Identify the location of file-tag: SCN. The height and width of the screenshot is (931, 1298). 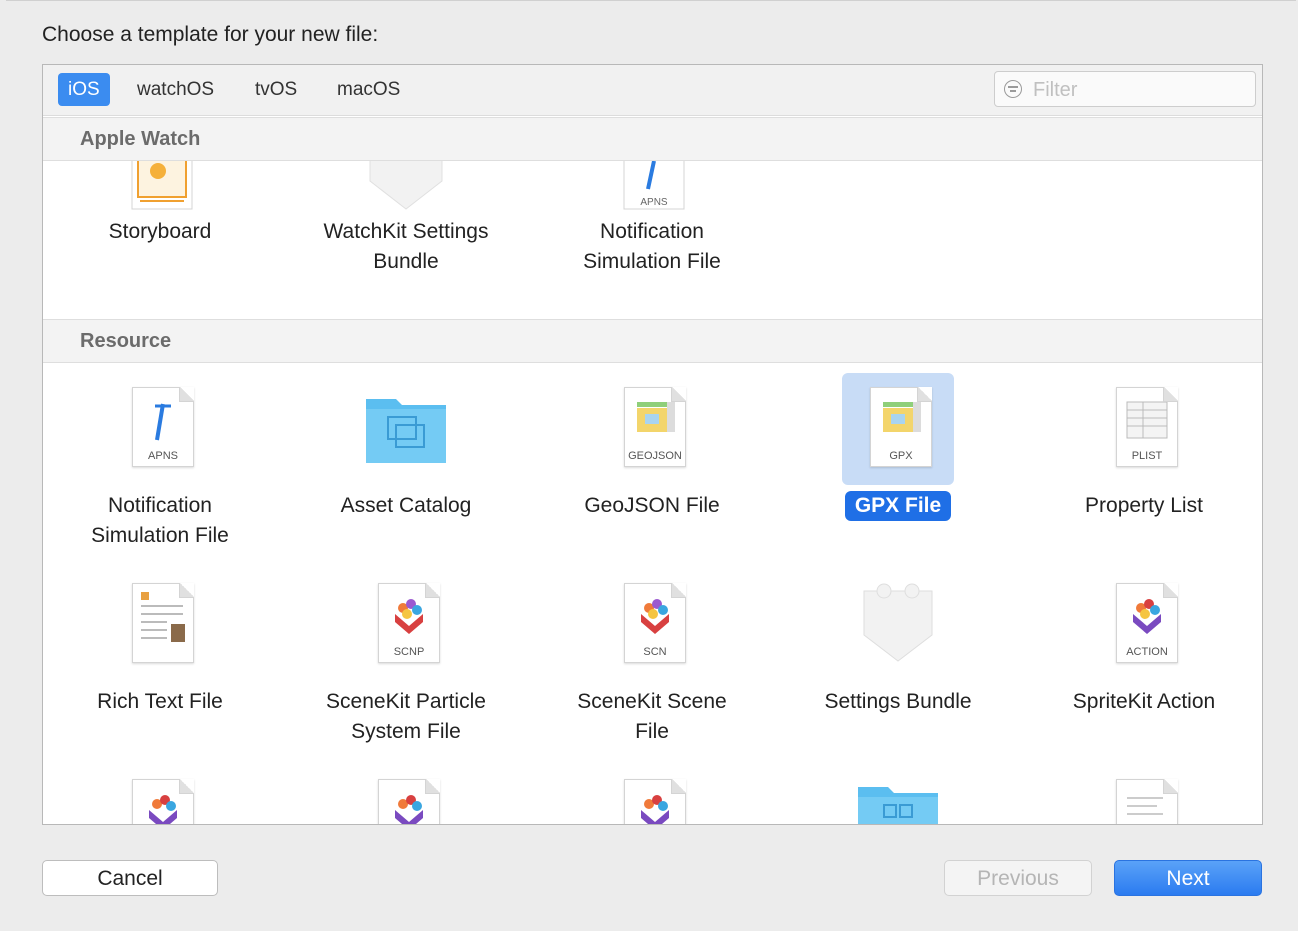
(655, 652).